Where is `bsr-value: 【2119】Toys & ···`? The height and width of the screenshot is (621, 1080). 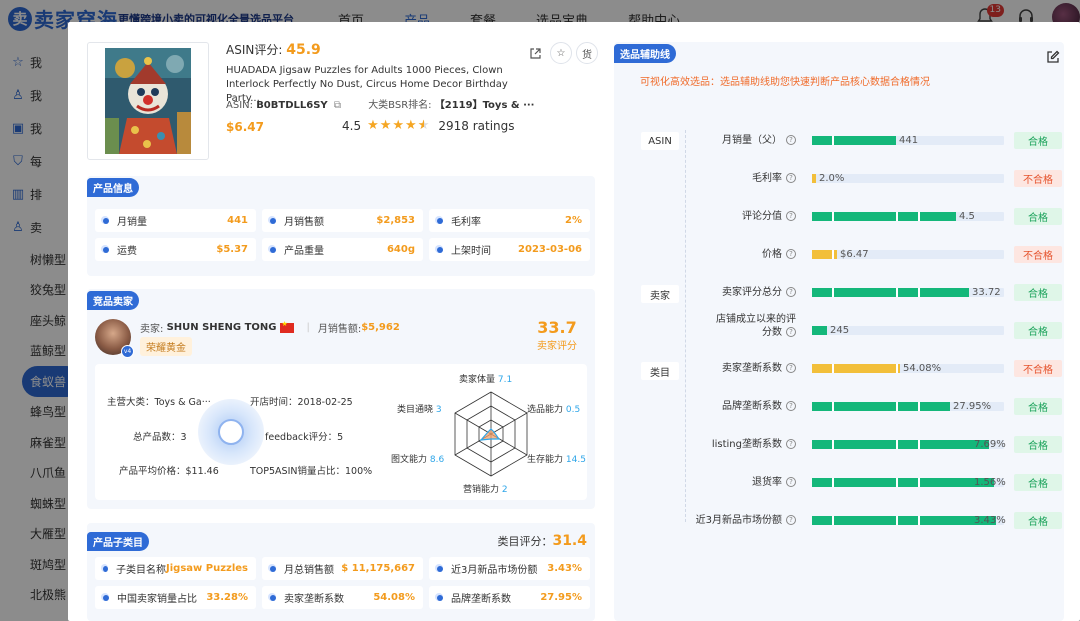
bsr-value: 【2119】Toys & ··· is located at coordinates (485, 105).